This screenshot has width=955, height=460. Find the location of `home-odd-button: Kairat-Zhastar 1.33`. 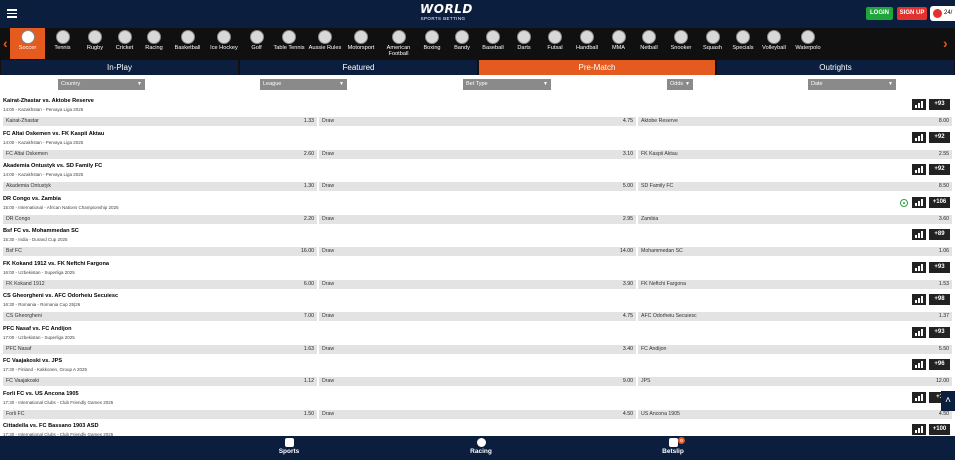

home-odd-button: Kairat-Zhastar 1.33 is located at coordinates (160, 121).